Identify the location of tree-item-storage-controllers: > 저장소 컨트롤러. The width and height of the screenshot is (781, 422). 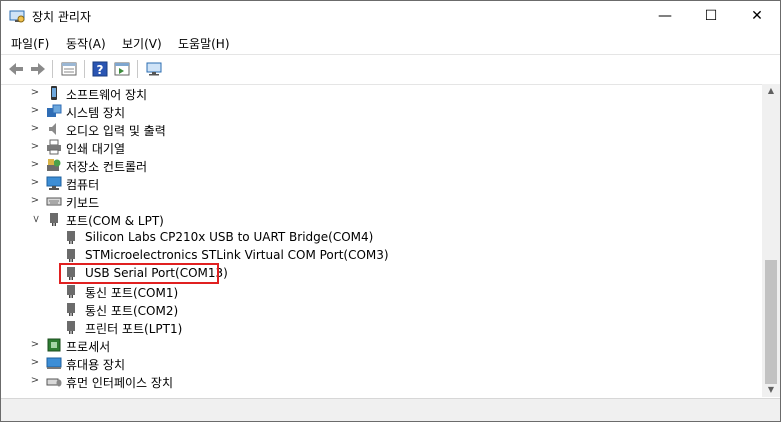
(351, 165).